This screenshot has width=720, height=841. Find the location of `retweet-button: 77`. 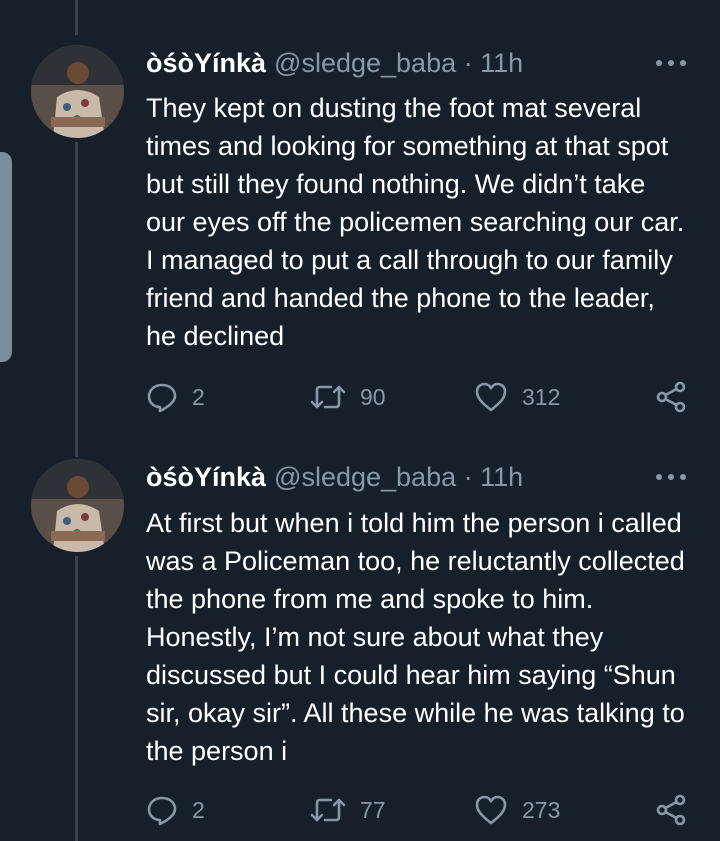

retweet-button: 77 is located at coordinates (348, 810).